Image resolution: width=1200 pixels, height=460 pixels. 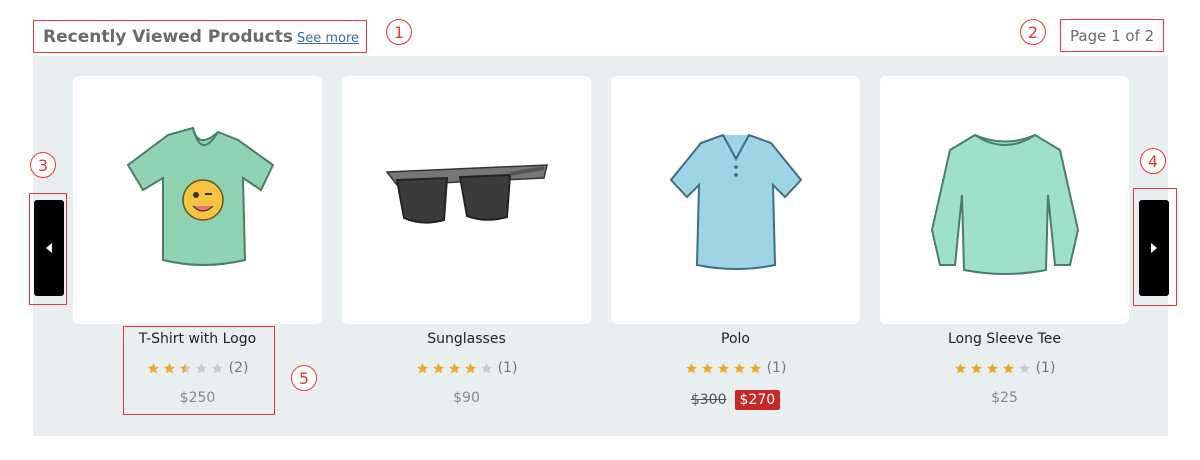 I want to click on polo-image, so click(x=735, y=201).